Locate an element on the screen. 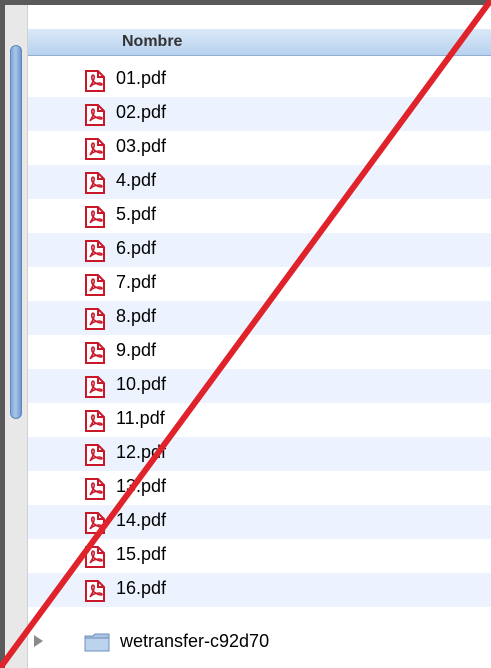  file-name: 6.pdf is located at coordinates (136, 248).